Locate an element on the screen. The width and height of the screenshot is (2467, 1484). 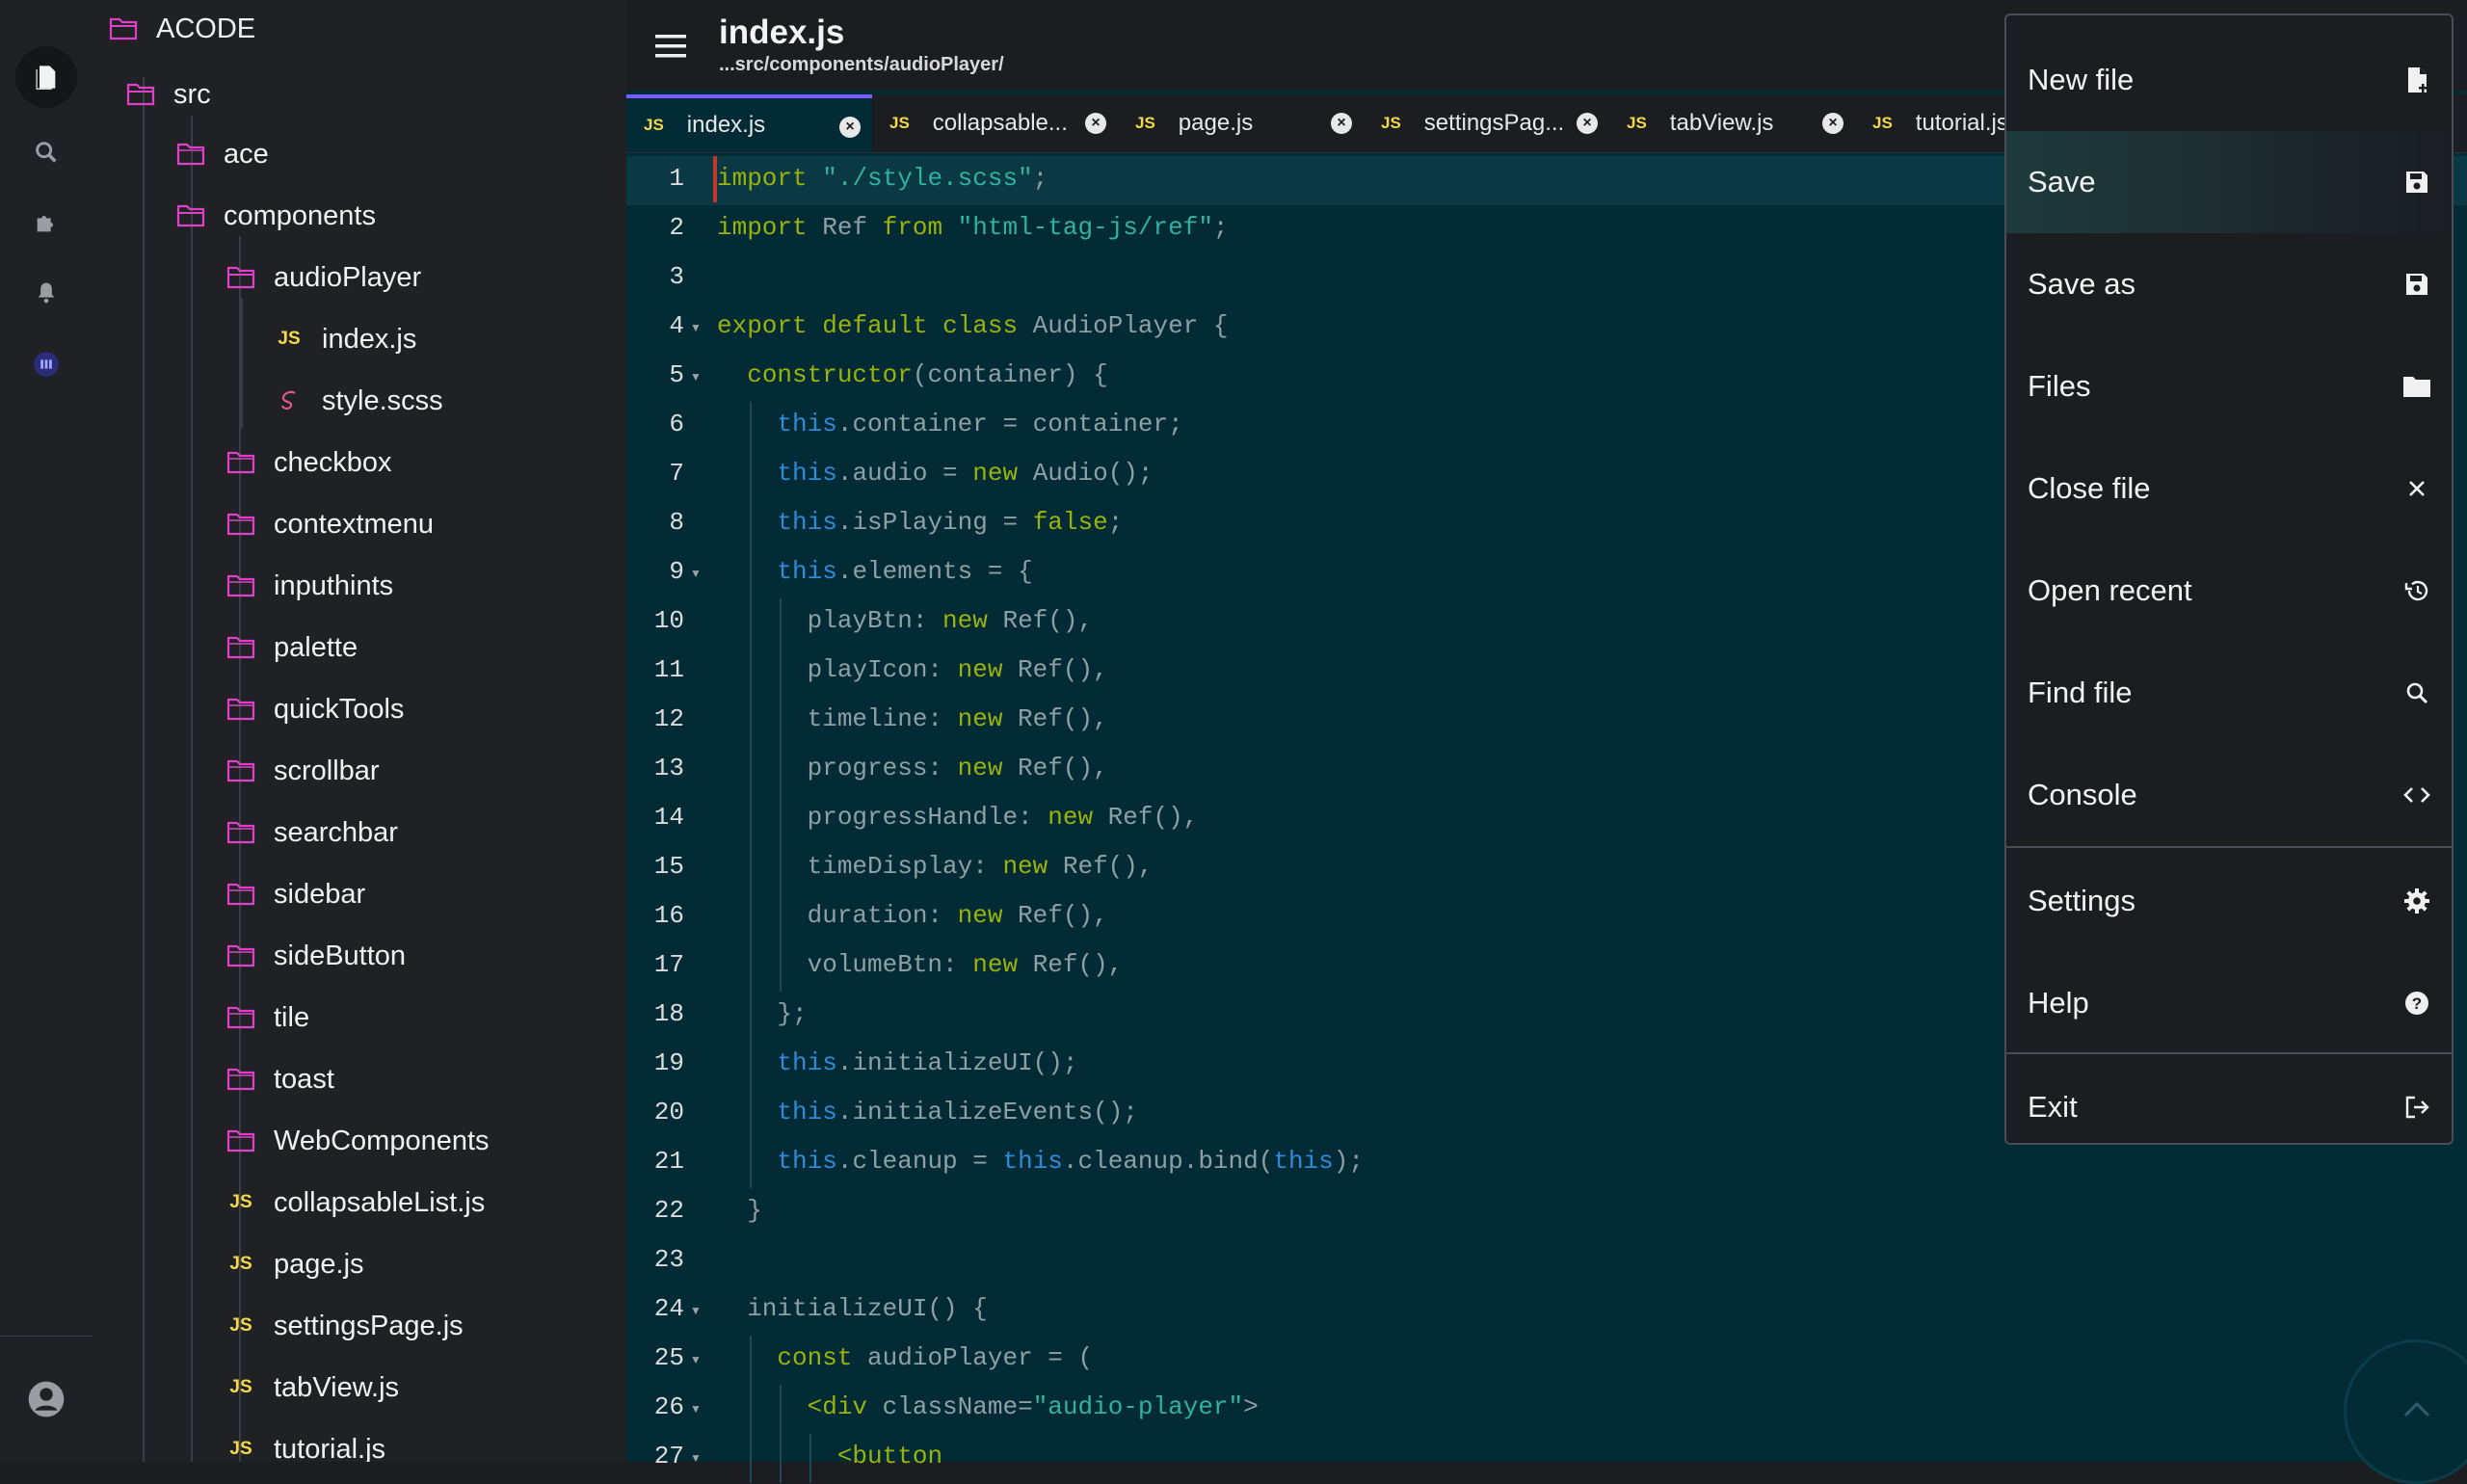
code-text: constructor(container) { is located at coordinates (927, 374).